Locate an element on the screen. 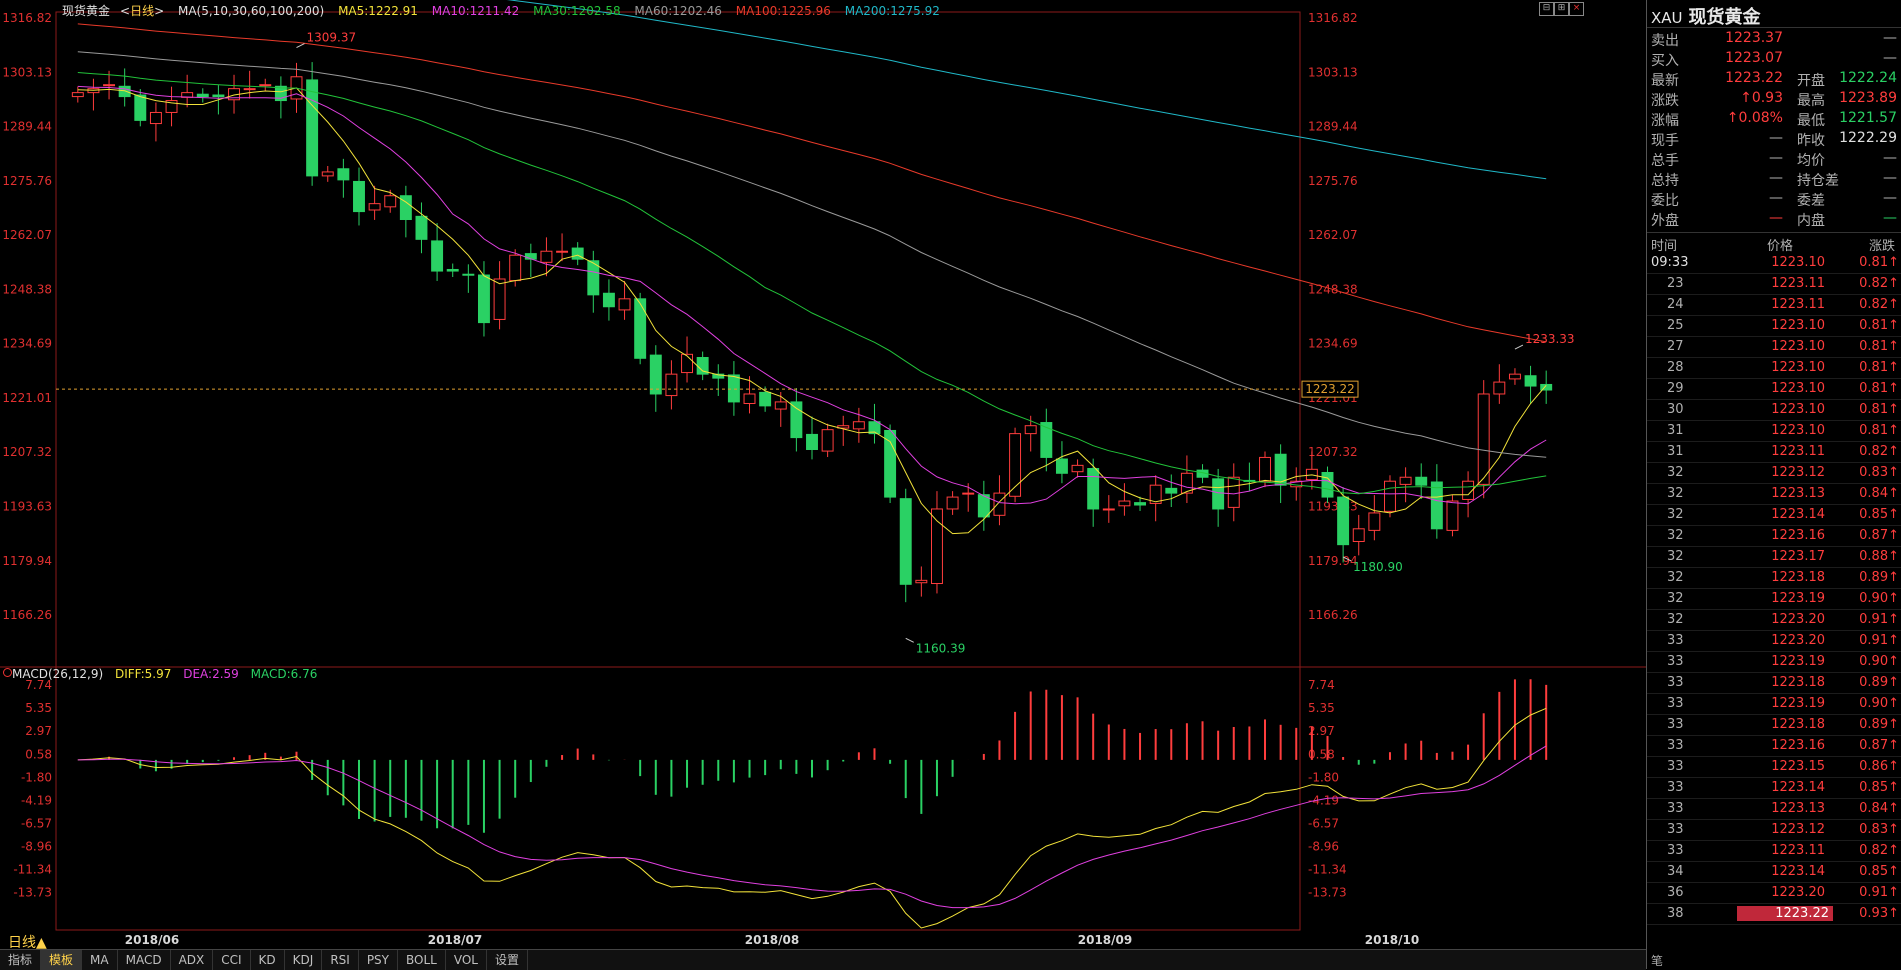 Image resolution: width=1901 pixels, height=970 pixels. quote-label: 内盘 is located at coordinates (1811, 221).